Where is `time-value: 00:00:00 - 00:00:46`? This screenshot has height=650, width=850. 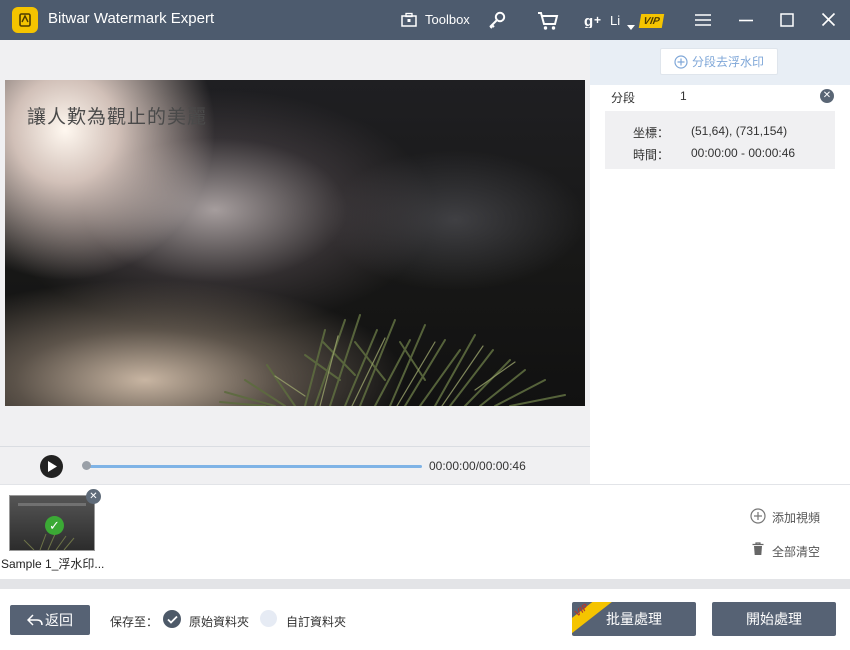 time-value: 00:00:00 - 00:00:46 is located at coordinates (743, 153).